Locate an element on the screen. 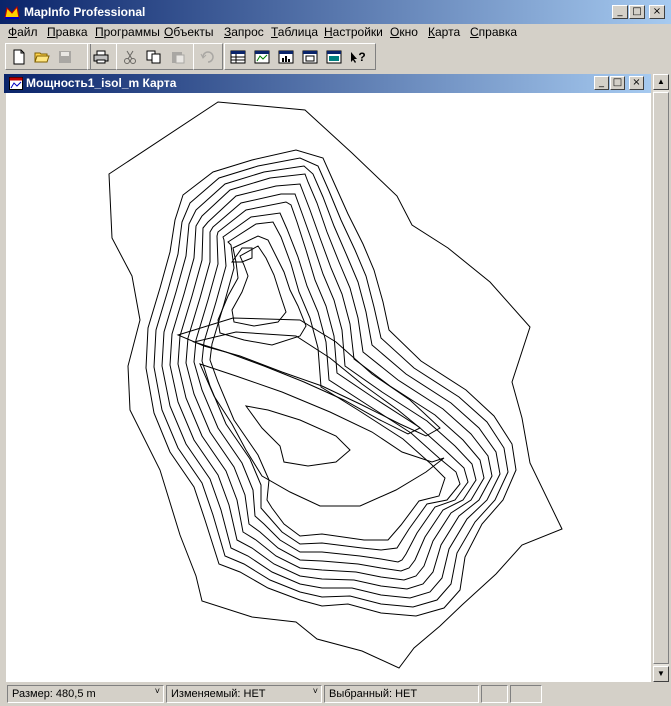 Image resolution: width=671 pixels, height=706 pixels. menu-programs: Программы is located at coordinates (127, 32).